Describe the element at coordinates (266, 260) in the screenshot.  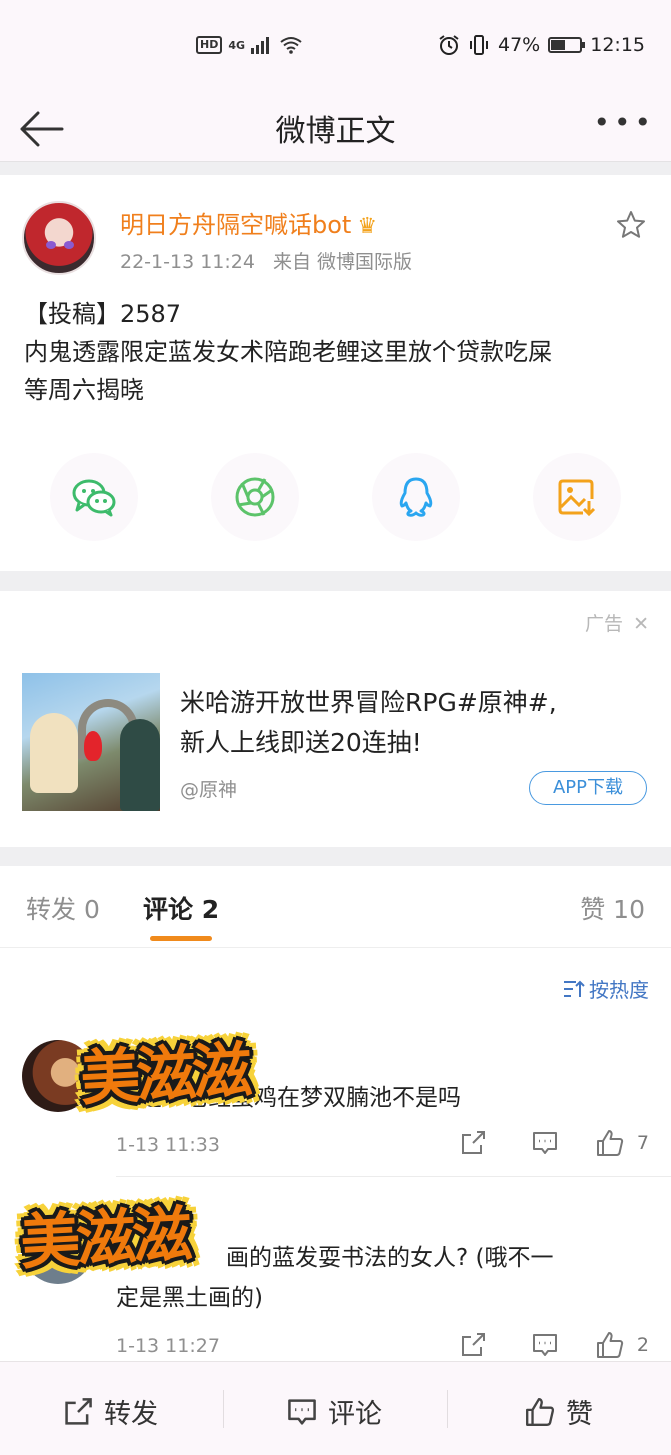
I see `post-meta: 22-1-13 11:24 来自 微博国际版` at that location.